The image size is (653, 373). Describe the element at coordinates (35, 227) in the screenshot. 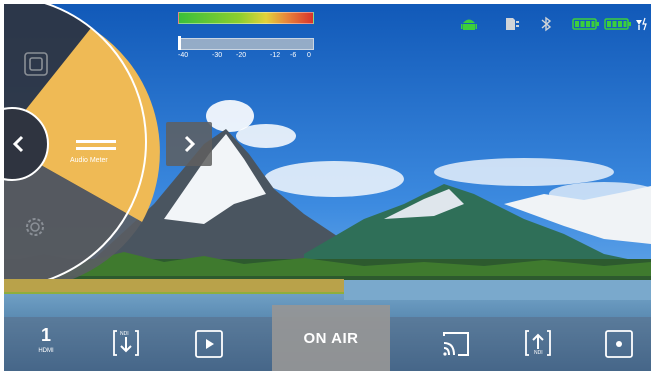

I see `settings-icon` at that location.